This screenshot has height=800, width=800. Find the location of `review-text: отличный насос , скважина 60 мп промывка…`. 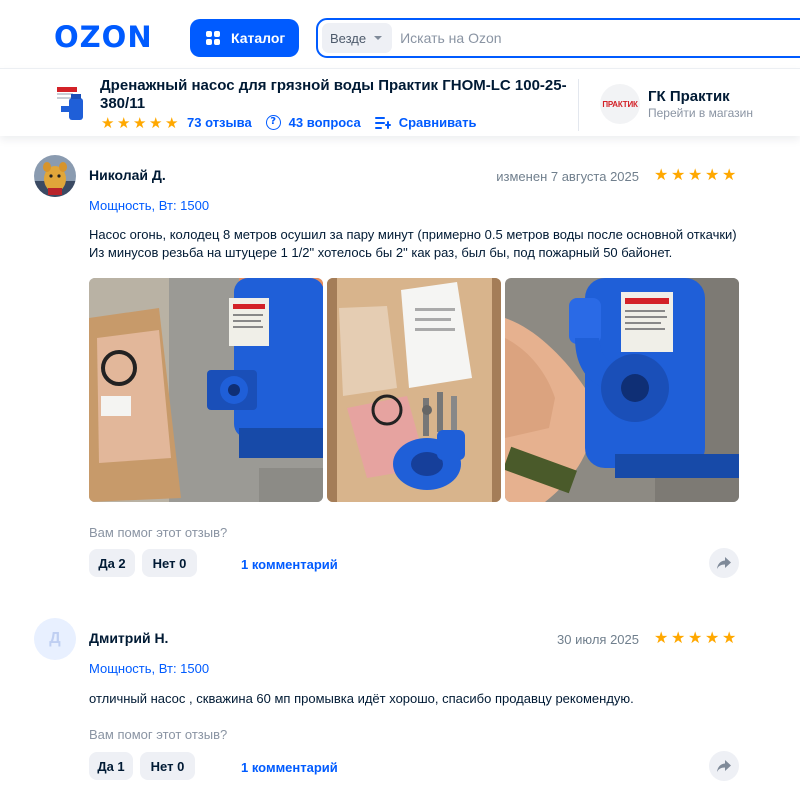

review-text: отличный насос , скважина 60 мп промывка… is located at coordinates (361, 698).